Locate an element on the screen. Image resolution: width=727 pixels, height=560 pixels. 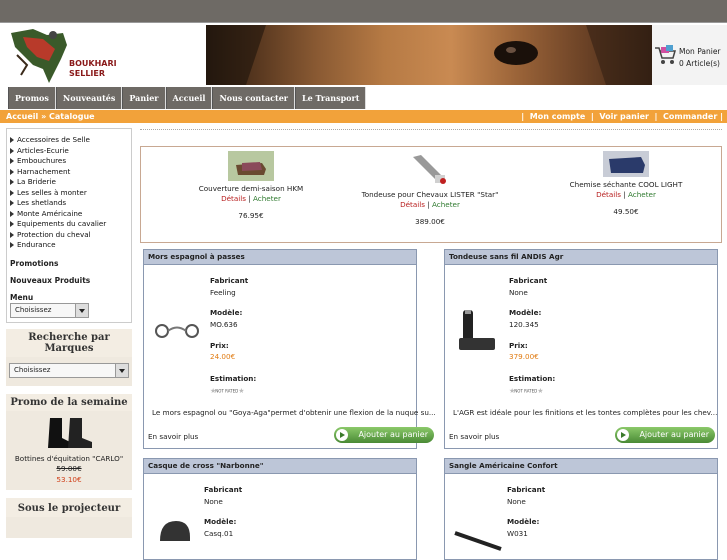
view-cart-link: Voir panier is located at coordinates (624, 116).